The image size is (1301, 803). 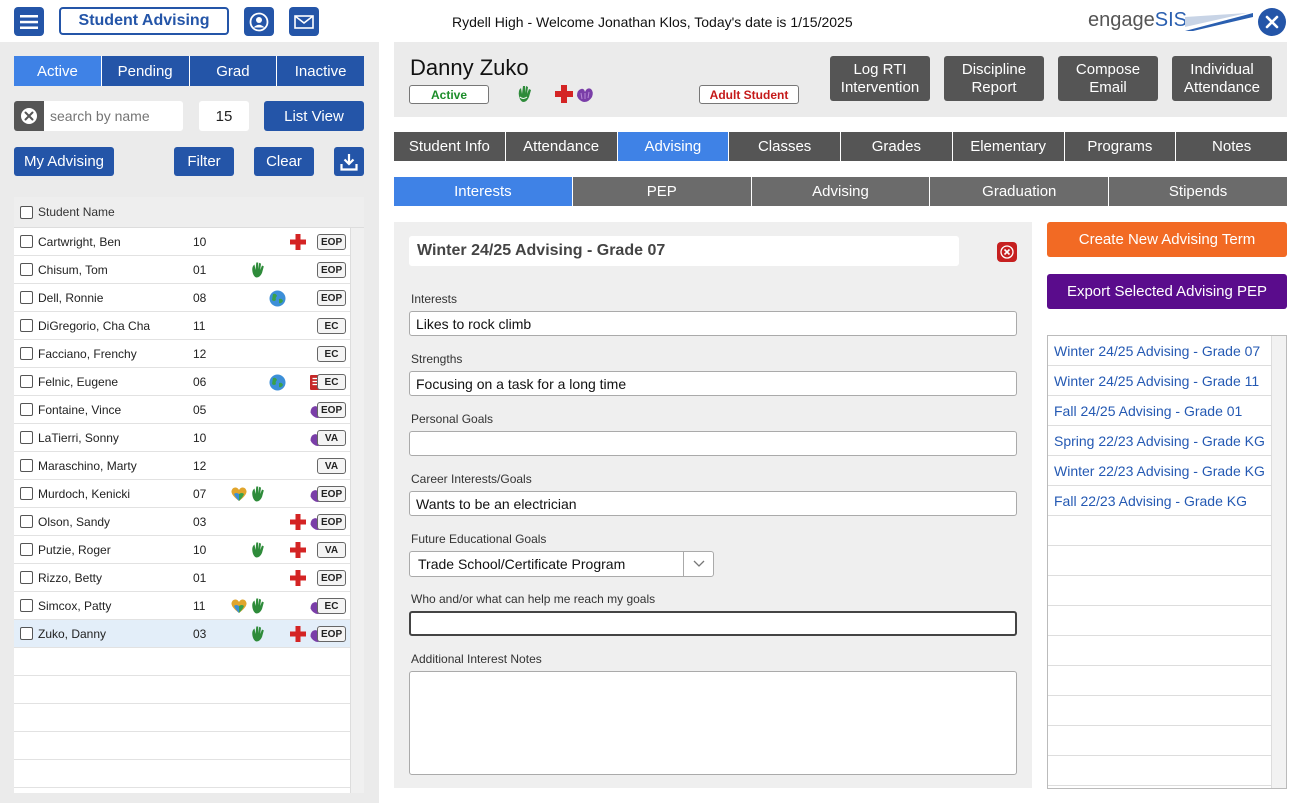 I want to click on student-row-name: Cartwright, Ben, so click(x=79, y=241).